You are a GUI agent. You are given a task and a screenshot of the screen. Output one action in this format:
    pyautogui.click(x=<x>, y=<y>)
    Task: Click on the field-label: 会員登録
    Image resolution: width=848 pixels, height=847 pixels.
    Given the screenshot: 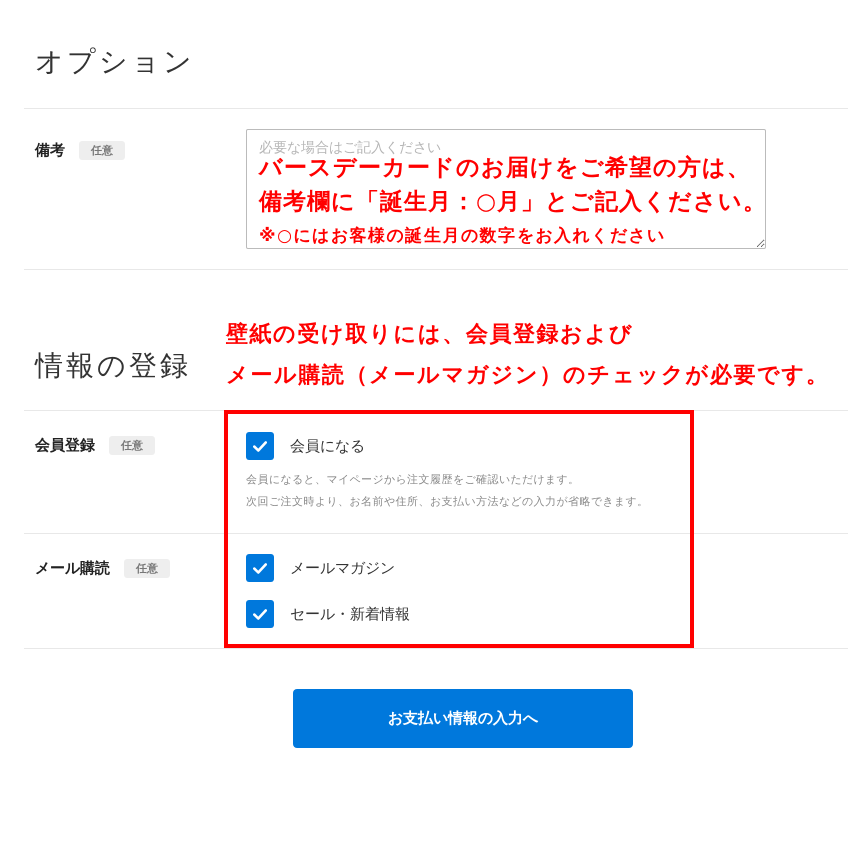 What is the action you would take?
    pyautogui.click(x=65, y=445)
    